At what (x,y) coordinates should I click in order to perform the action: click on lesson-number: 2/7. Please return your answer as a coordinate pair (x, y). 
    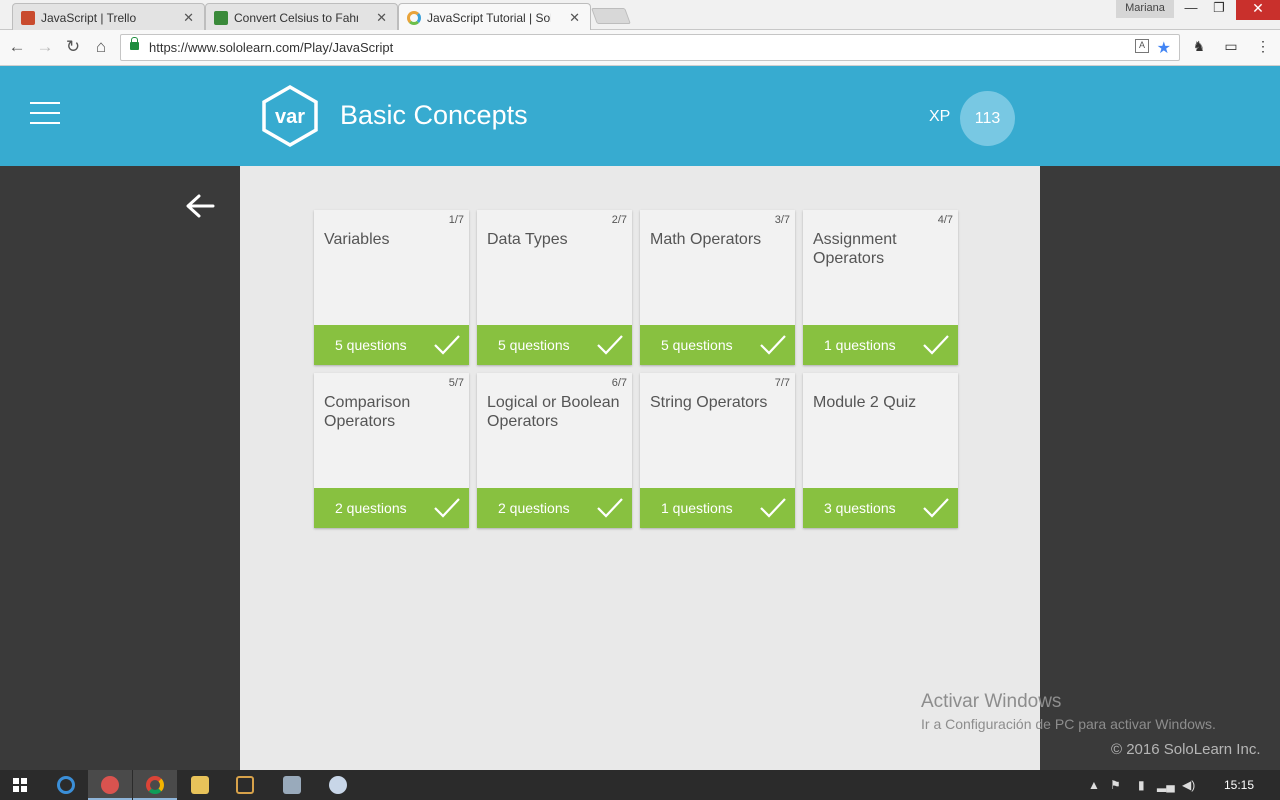
    Looking at the image, I should click on (619, 220).